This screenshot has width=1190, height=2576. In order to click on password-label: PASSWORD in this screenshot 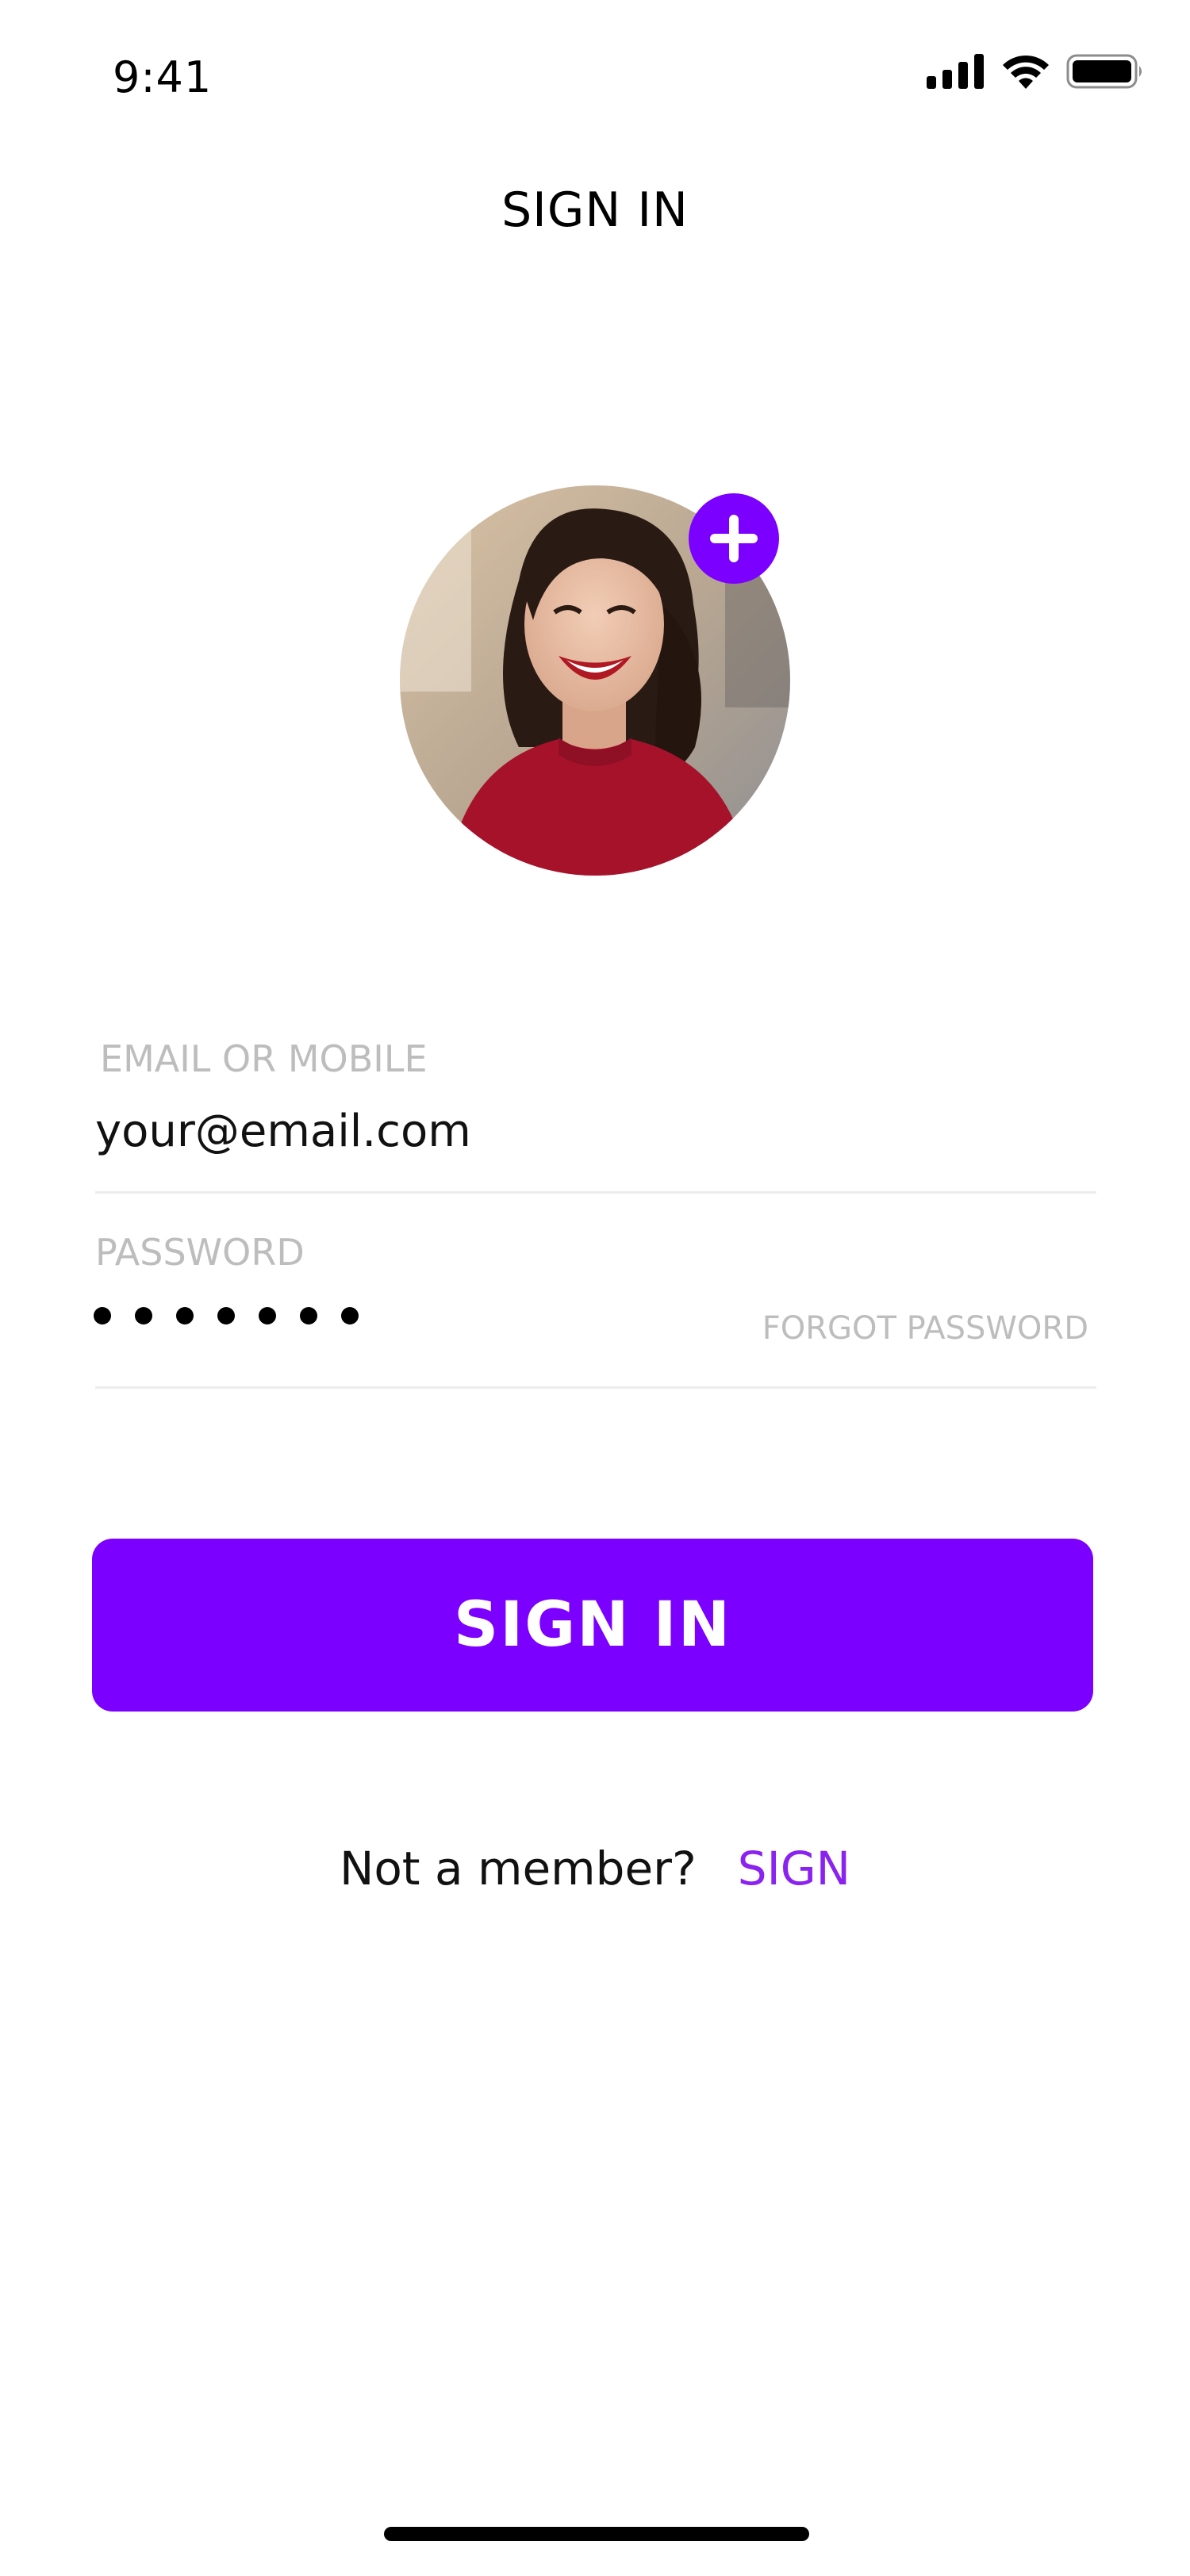, I will do `click(200, 1253)`.